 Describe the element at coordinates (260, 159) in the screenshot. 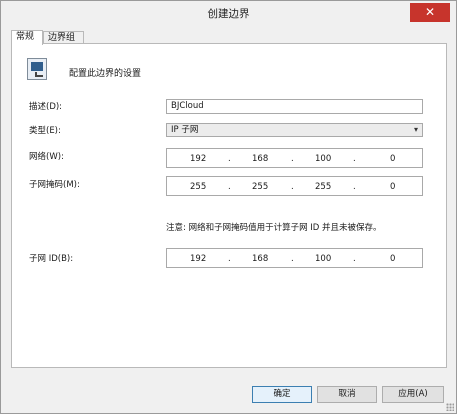

I see `network-octet-2: 168` at that location.